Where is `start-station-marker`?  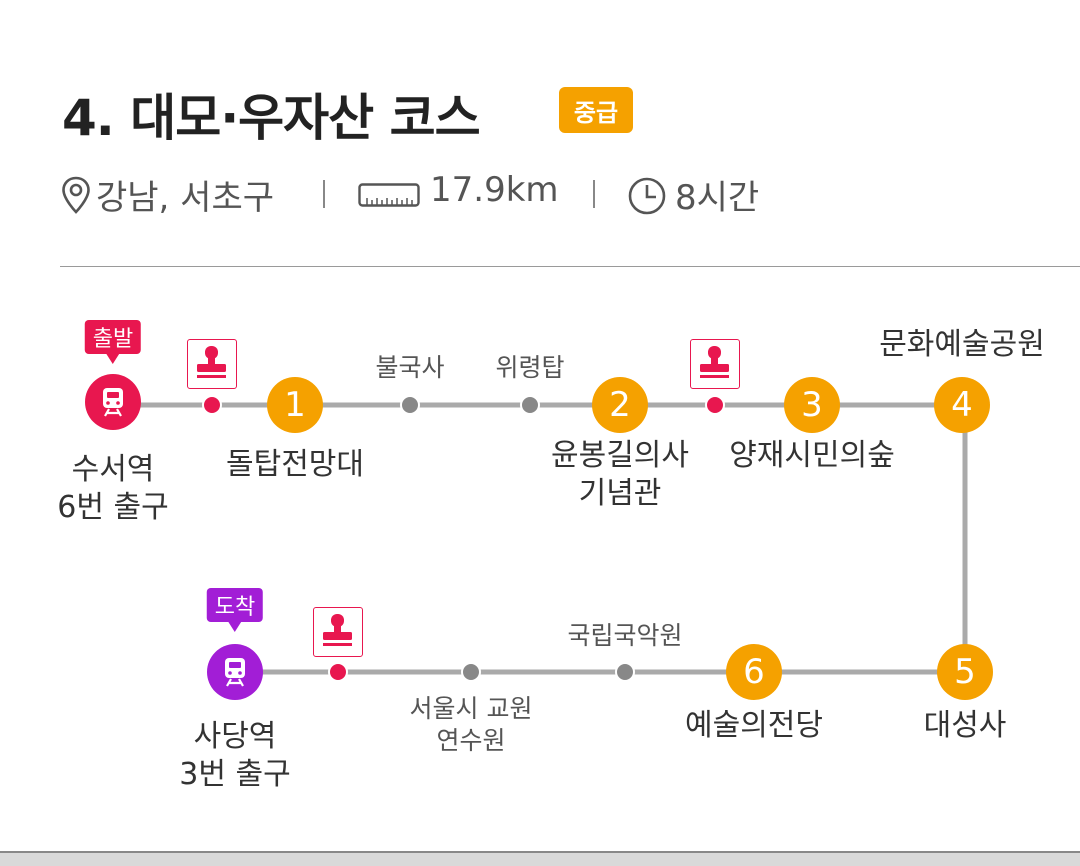 start-station-marker is located at coordinates (113, 402).